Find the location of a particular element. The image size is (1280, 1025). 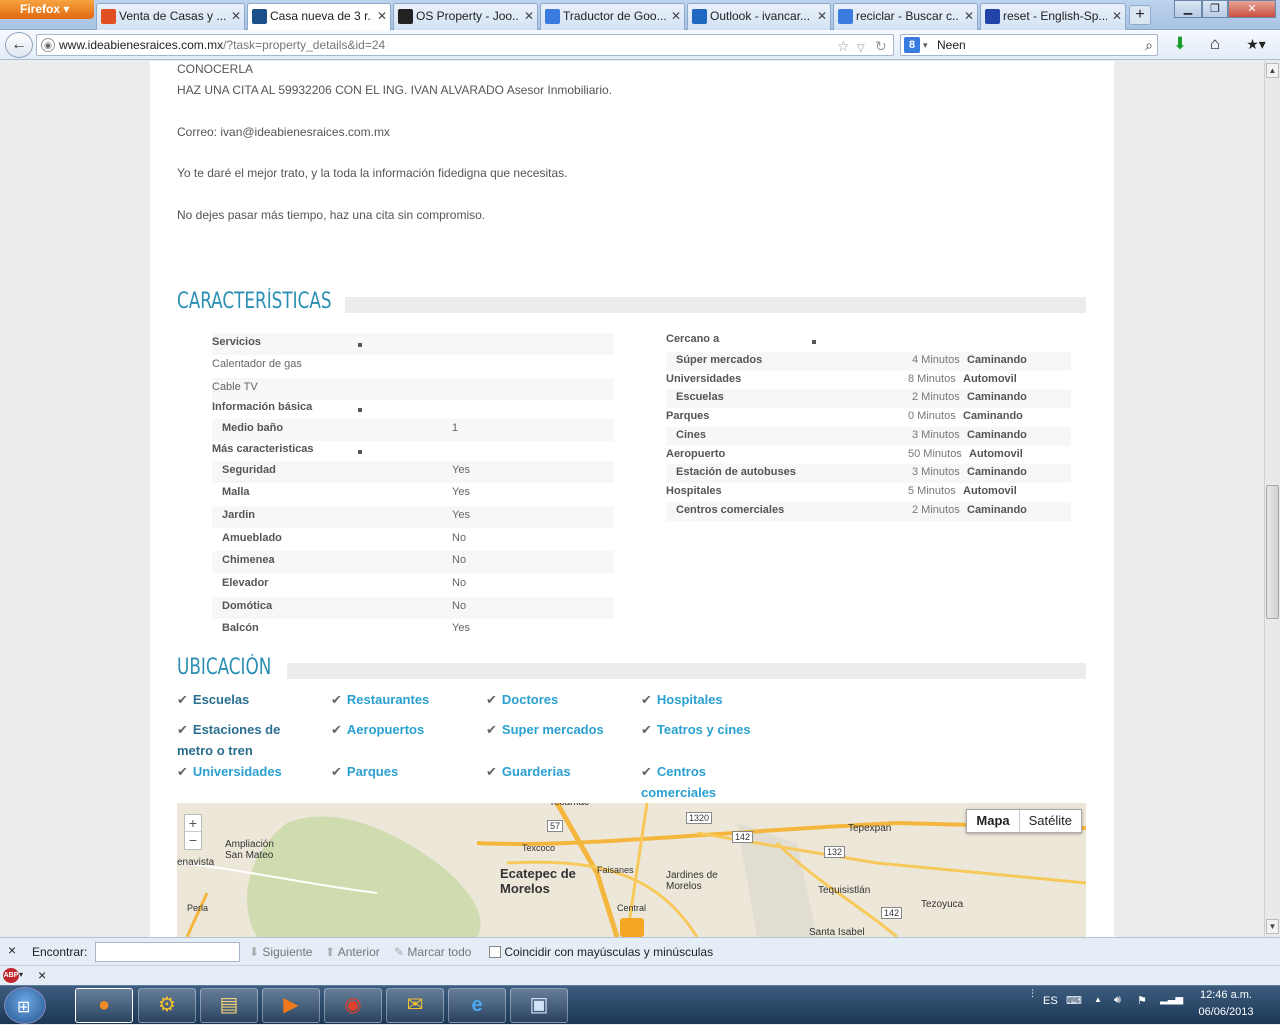

google-search-engine-icon: 8 is located at coordinates (912, 45).